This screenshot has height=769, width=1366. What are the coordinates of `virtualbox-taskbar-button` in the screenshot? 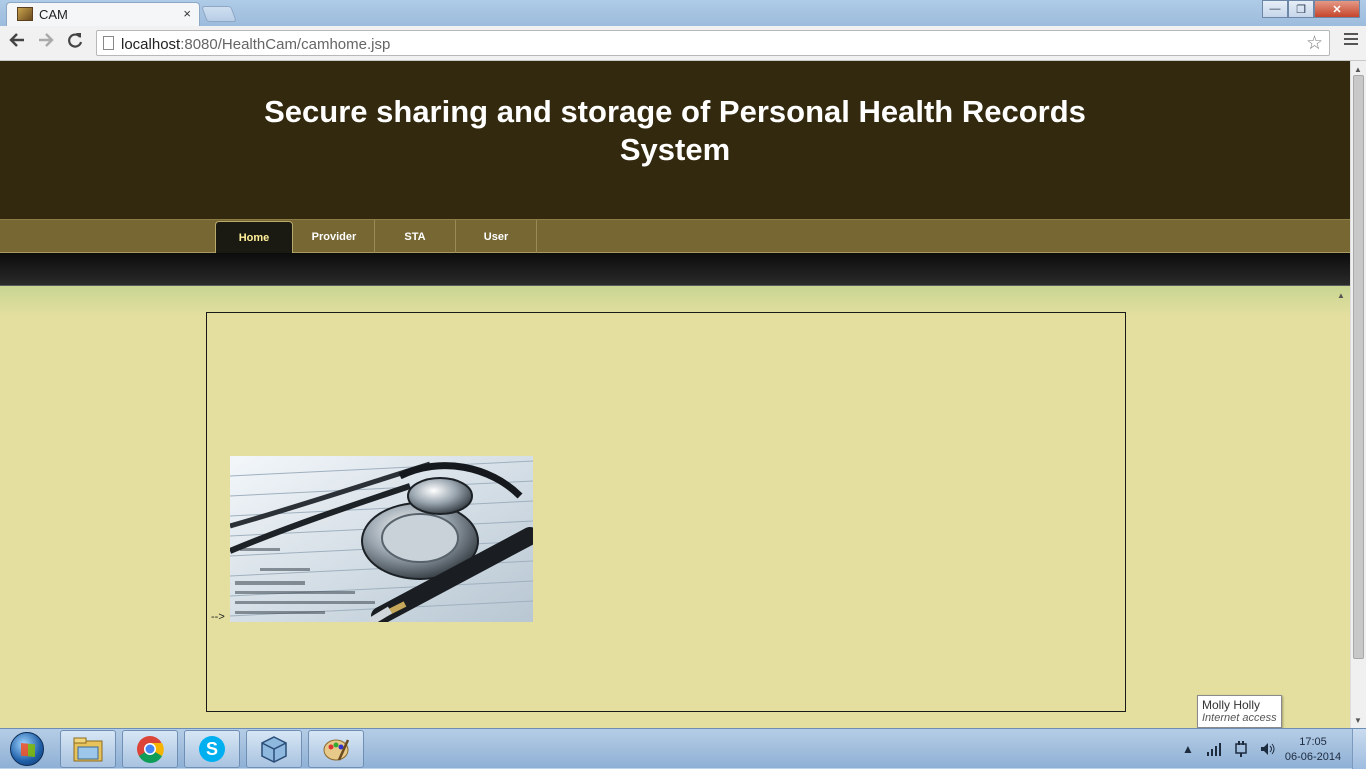 It's located at (274, 749).